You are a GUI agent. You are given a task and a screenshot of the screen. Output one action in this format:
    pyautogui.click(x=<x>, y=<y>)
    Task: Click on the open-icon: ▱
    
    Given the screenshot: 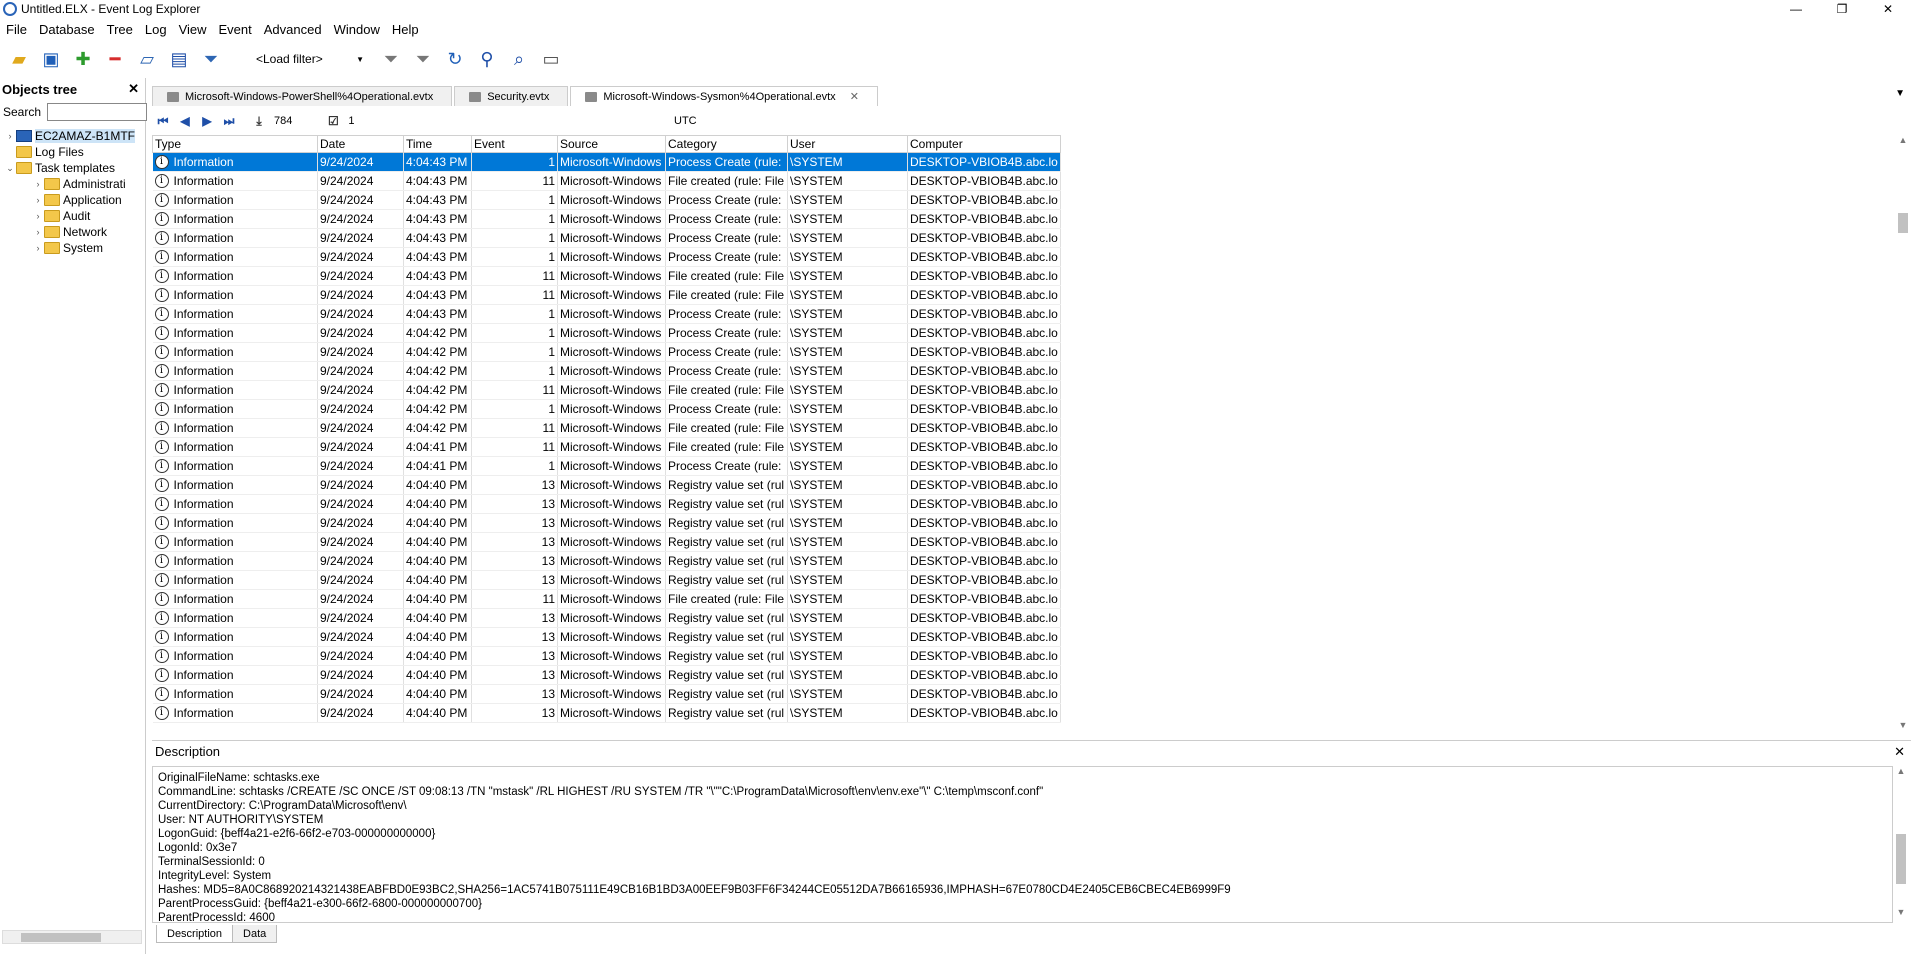 What is the action you would take?
    pyautogui.click(x=147, y=59)
    